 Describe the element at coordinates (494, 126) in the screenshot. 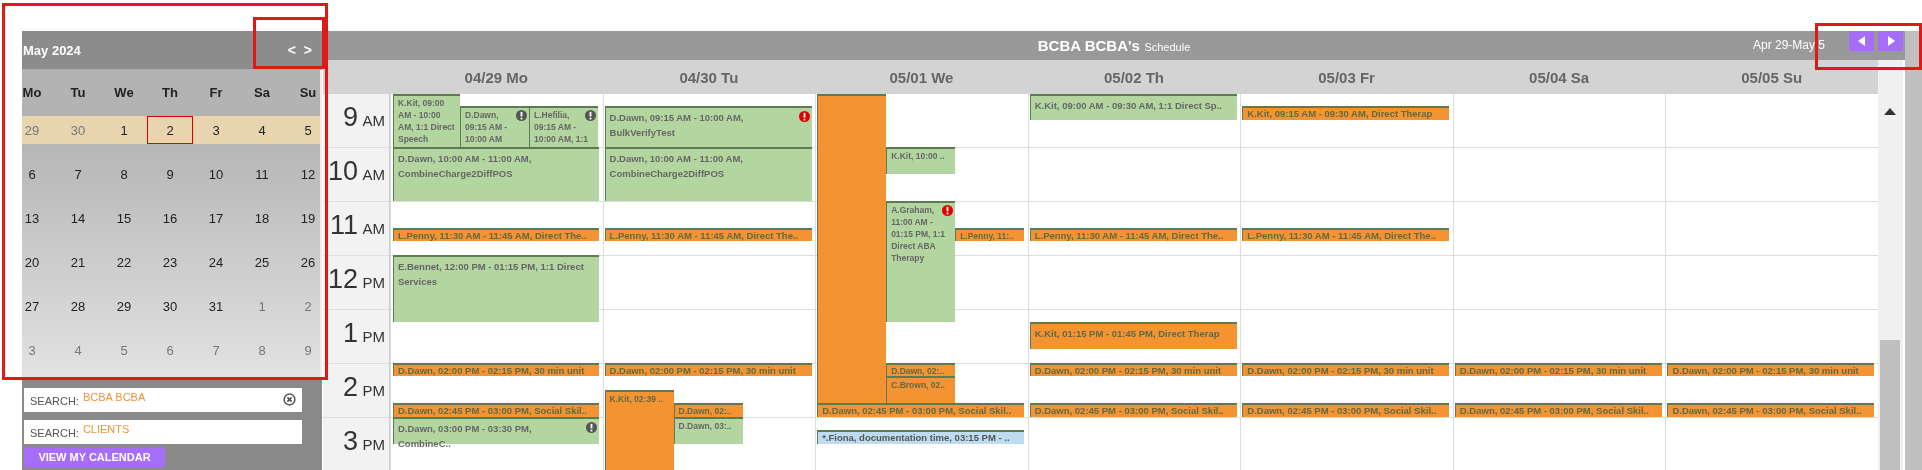

I see `appointment-block: D.Dawn, 09:15 AM - 10:00 AM` at that location.